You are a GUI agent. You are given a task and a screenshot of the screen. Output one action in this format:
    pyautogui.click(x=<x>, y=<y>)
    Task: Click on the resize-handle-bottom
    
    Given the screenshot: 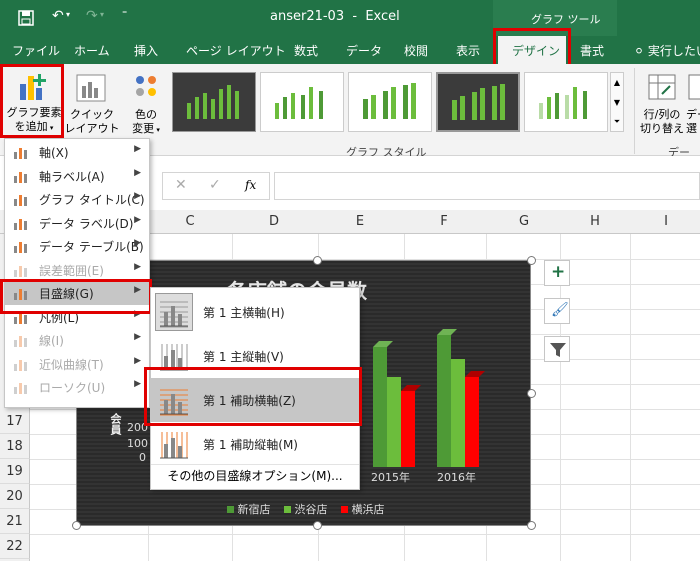 What is the action you would take?
    pyautogui.click(x=317, y=525)
    